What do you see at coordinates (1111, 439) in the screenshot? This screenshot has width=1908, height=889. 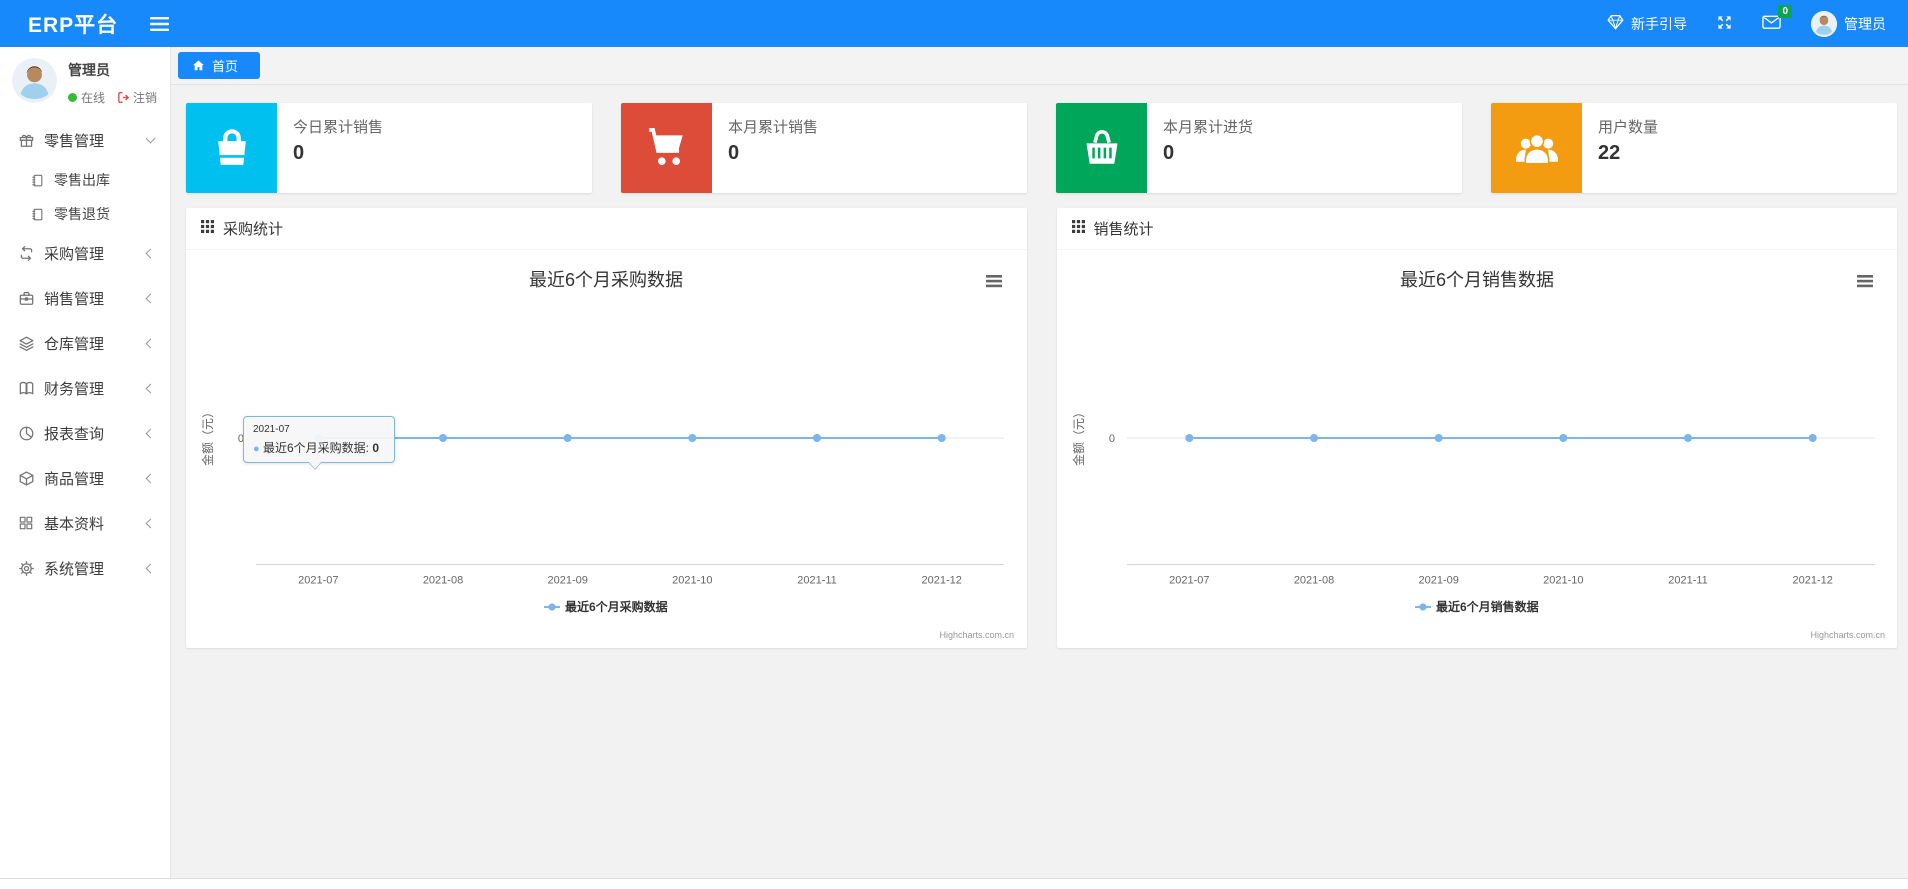 I see `y-axis-tick: 0` at bounding box center [1111, 439].